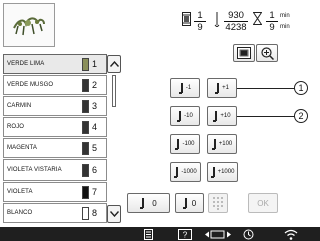  What do you see at coordinates (226, 172) in the screenshot?
I see `button-label: +1000` at bounding box center [226, 172].